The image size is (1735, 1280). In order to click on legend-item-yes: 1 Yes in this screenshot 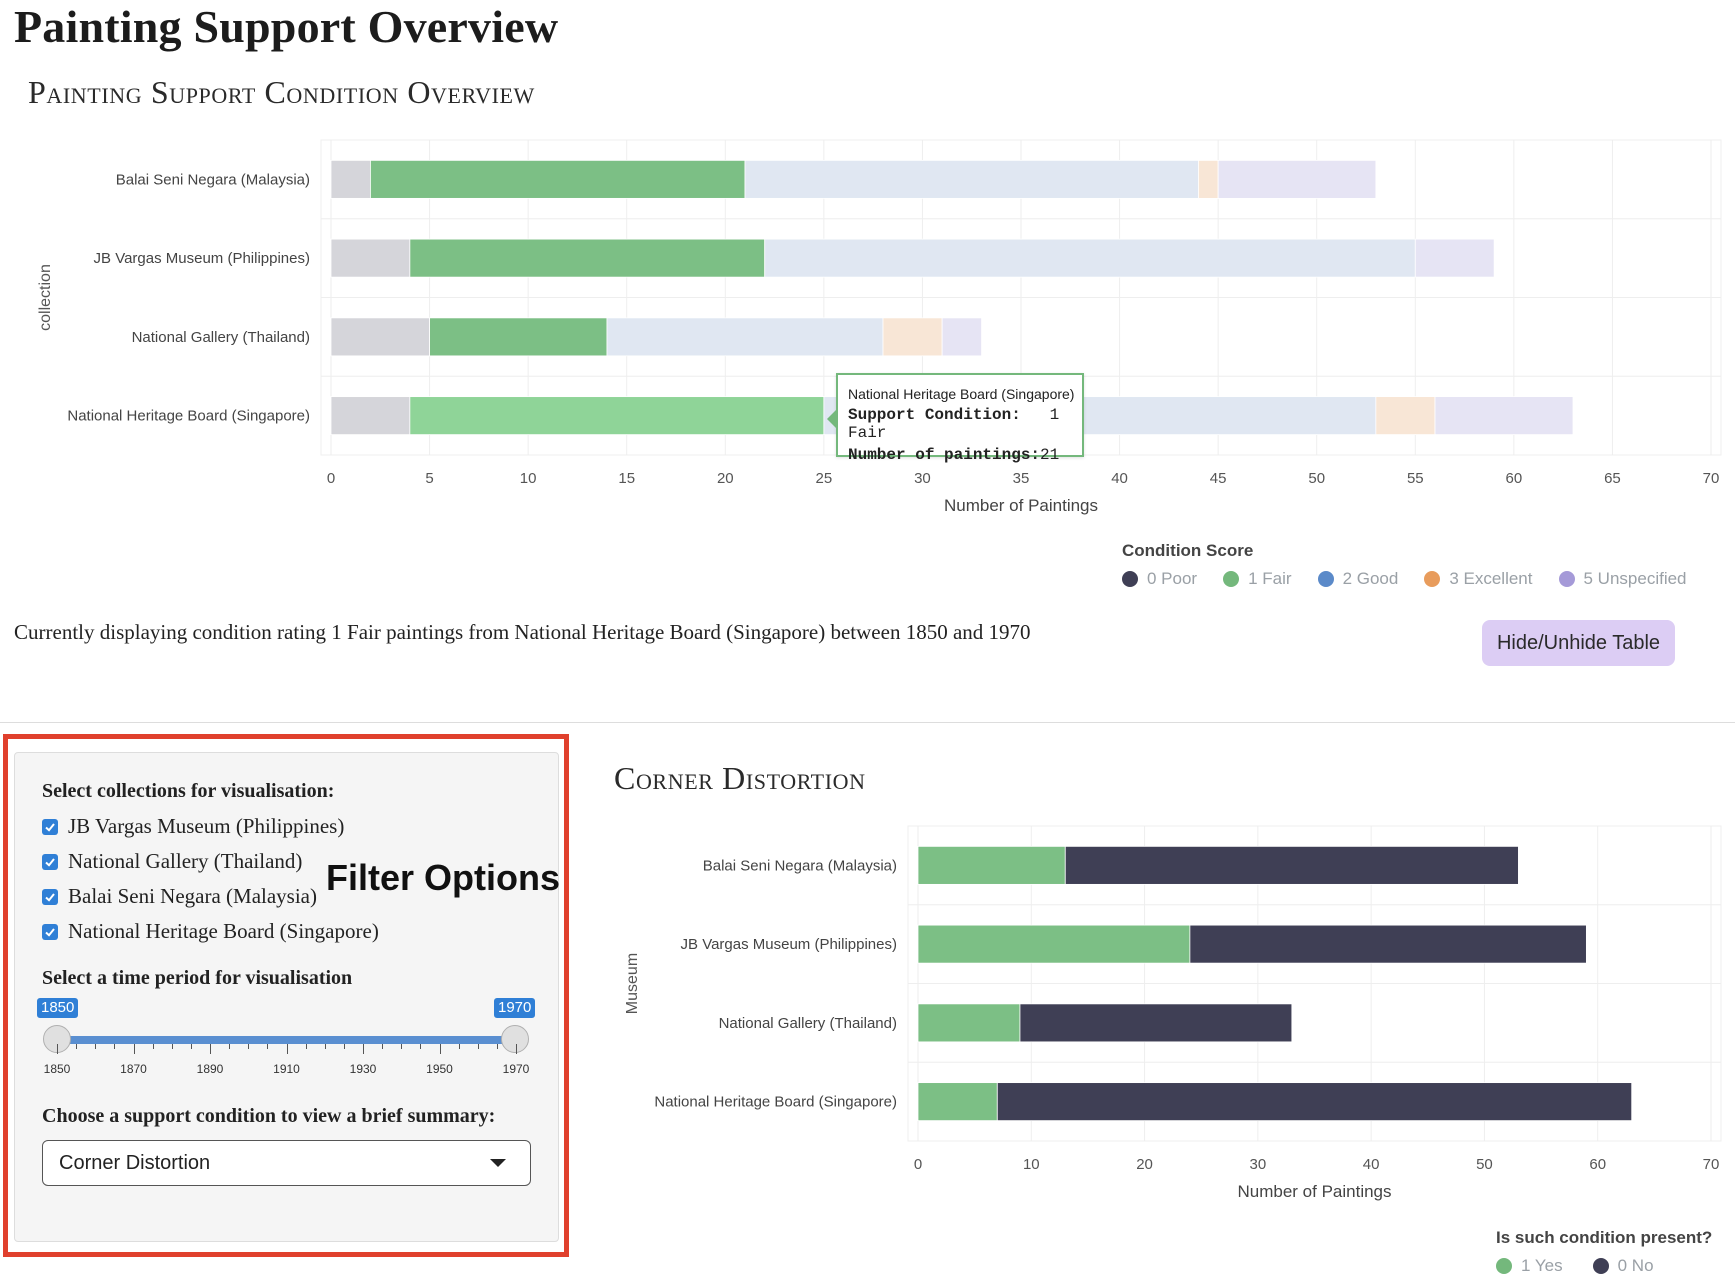, I will do `click(1529, 1266)`.